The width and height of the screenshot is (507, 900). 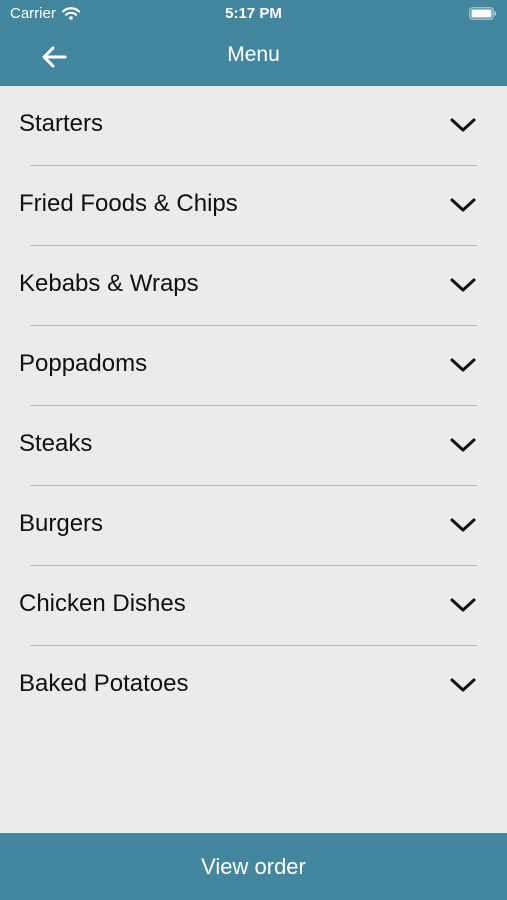 I want to click on menu-category-label: Fried Foods & Chips, so click(x=128, y=203).